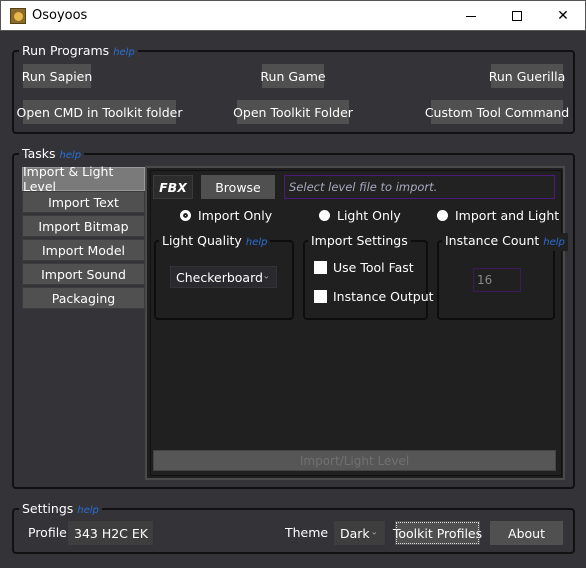 This screenshot has height=568, width=586. Describe the element at coordinates (364, 267) in the screenshot. I see `use-tool-fast-checkbox: Use Tool Fast` at that location.